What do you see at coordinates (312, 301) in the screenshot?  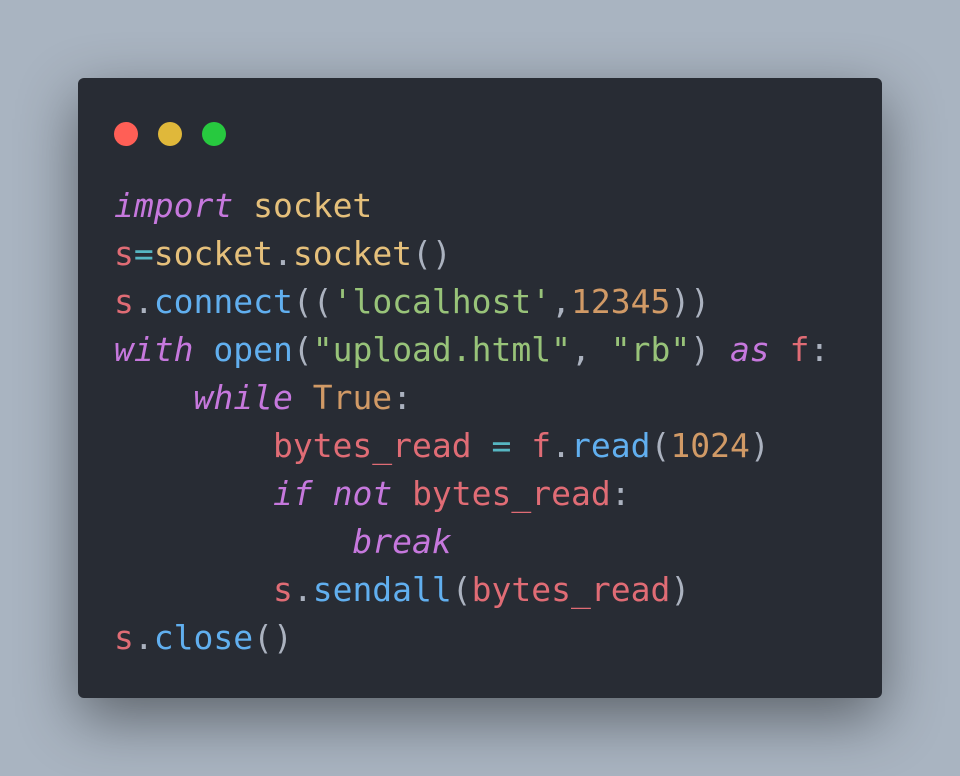 I see `code-token-punc: ((` at bounding box center [312, 301].